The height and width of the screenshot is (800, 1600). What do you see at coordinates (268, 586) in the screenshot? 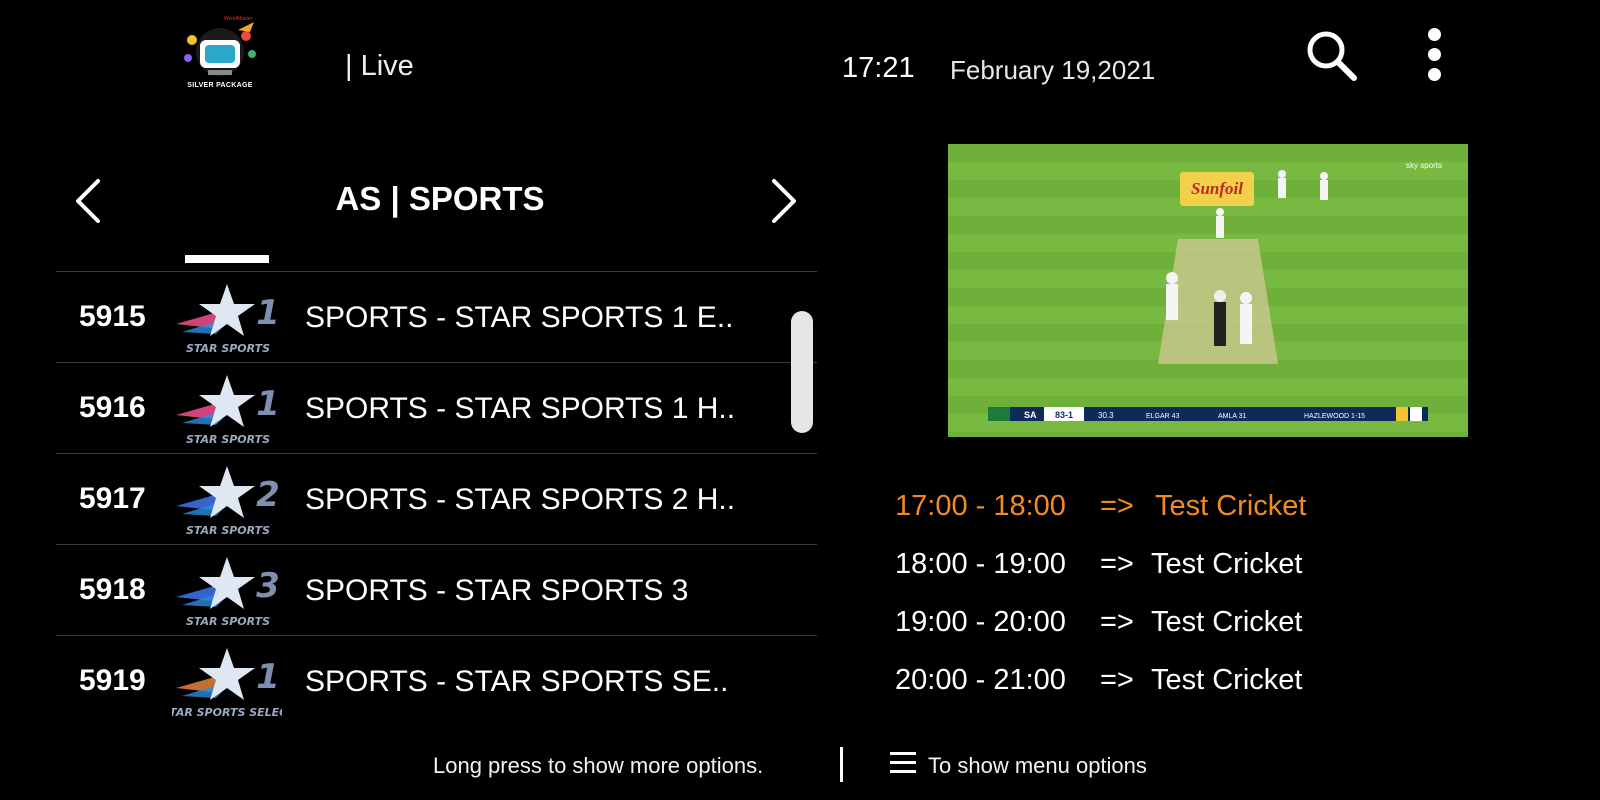
I see `channel-logo-digit: 3` at bounding box center [268, 586].